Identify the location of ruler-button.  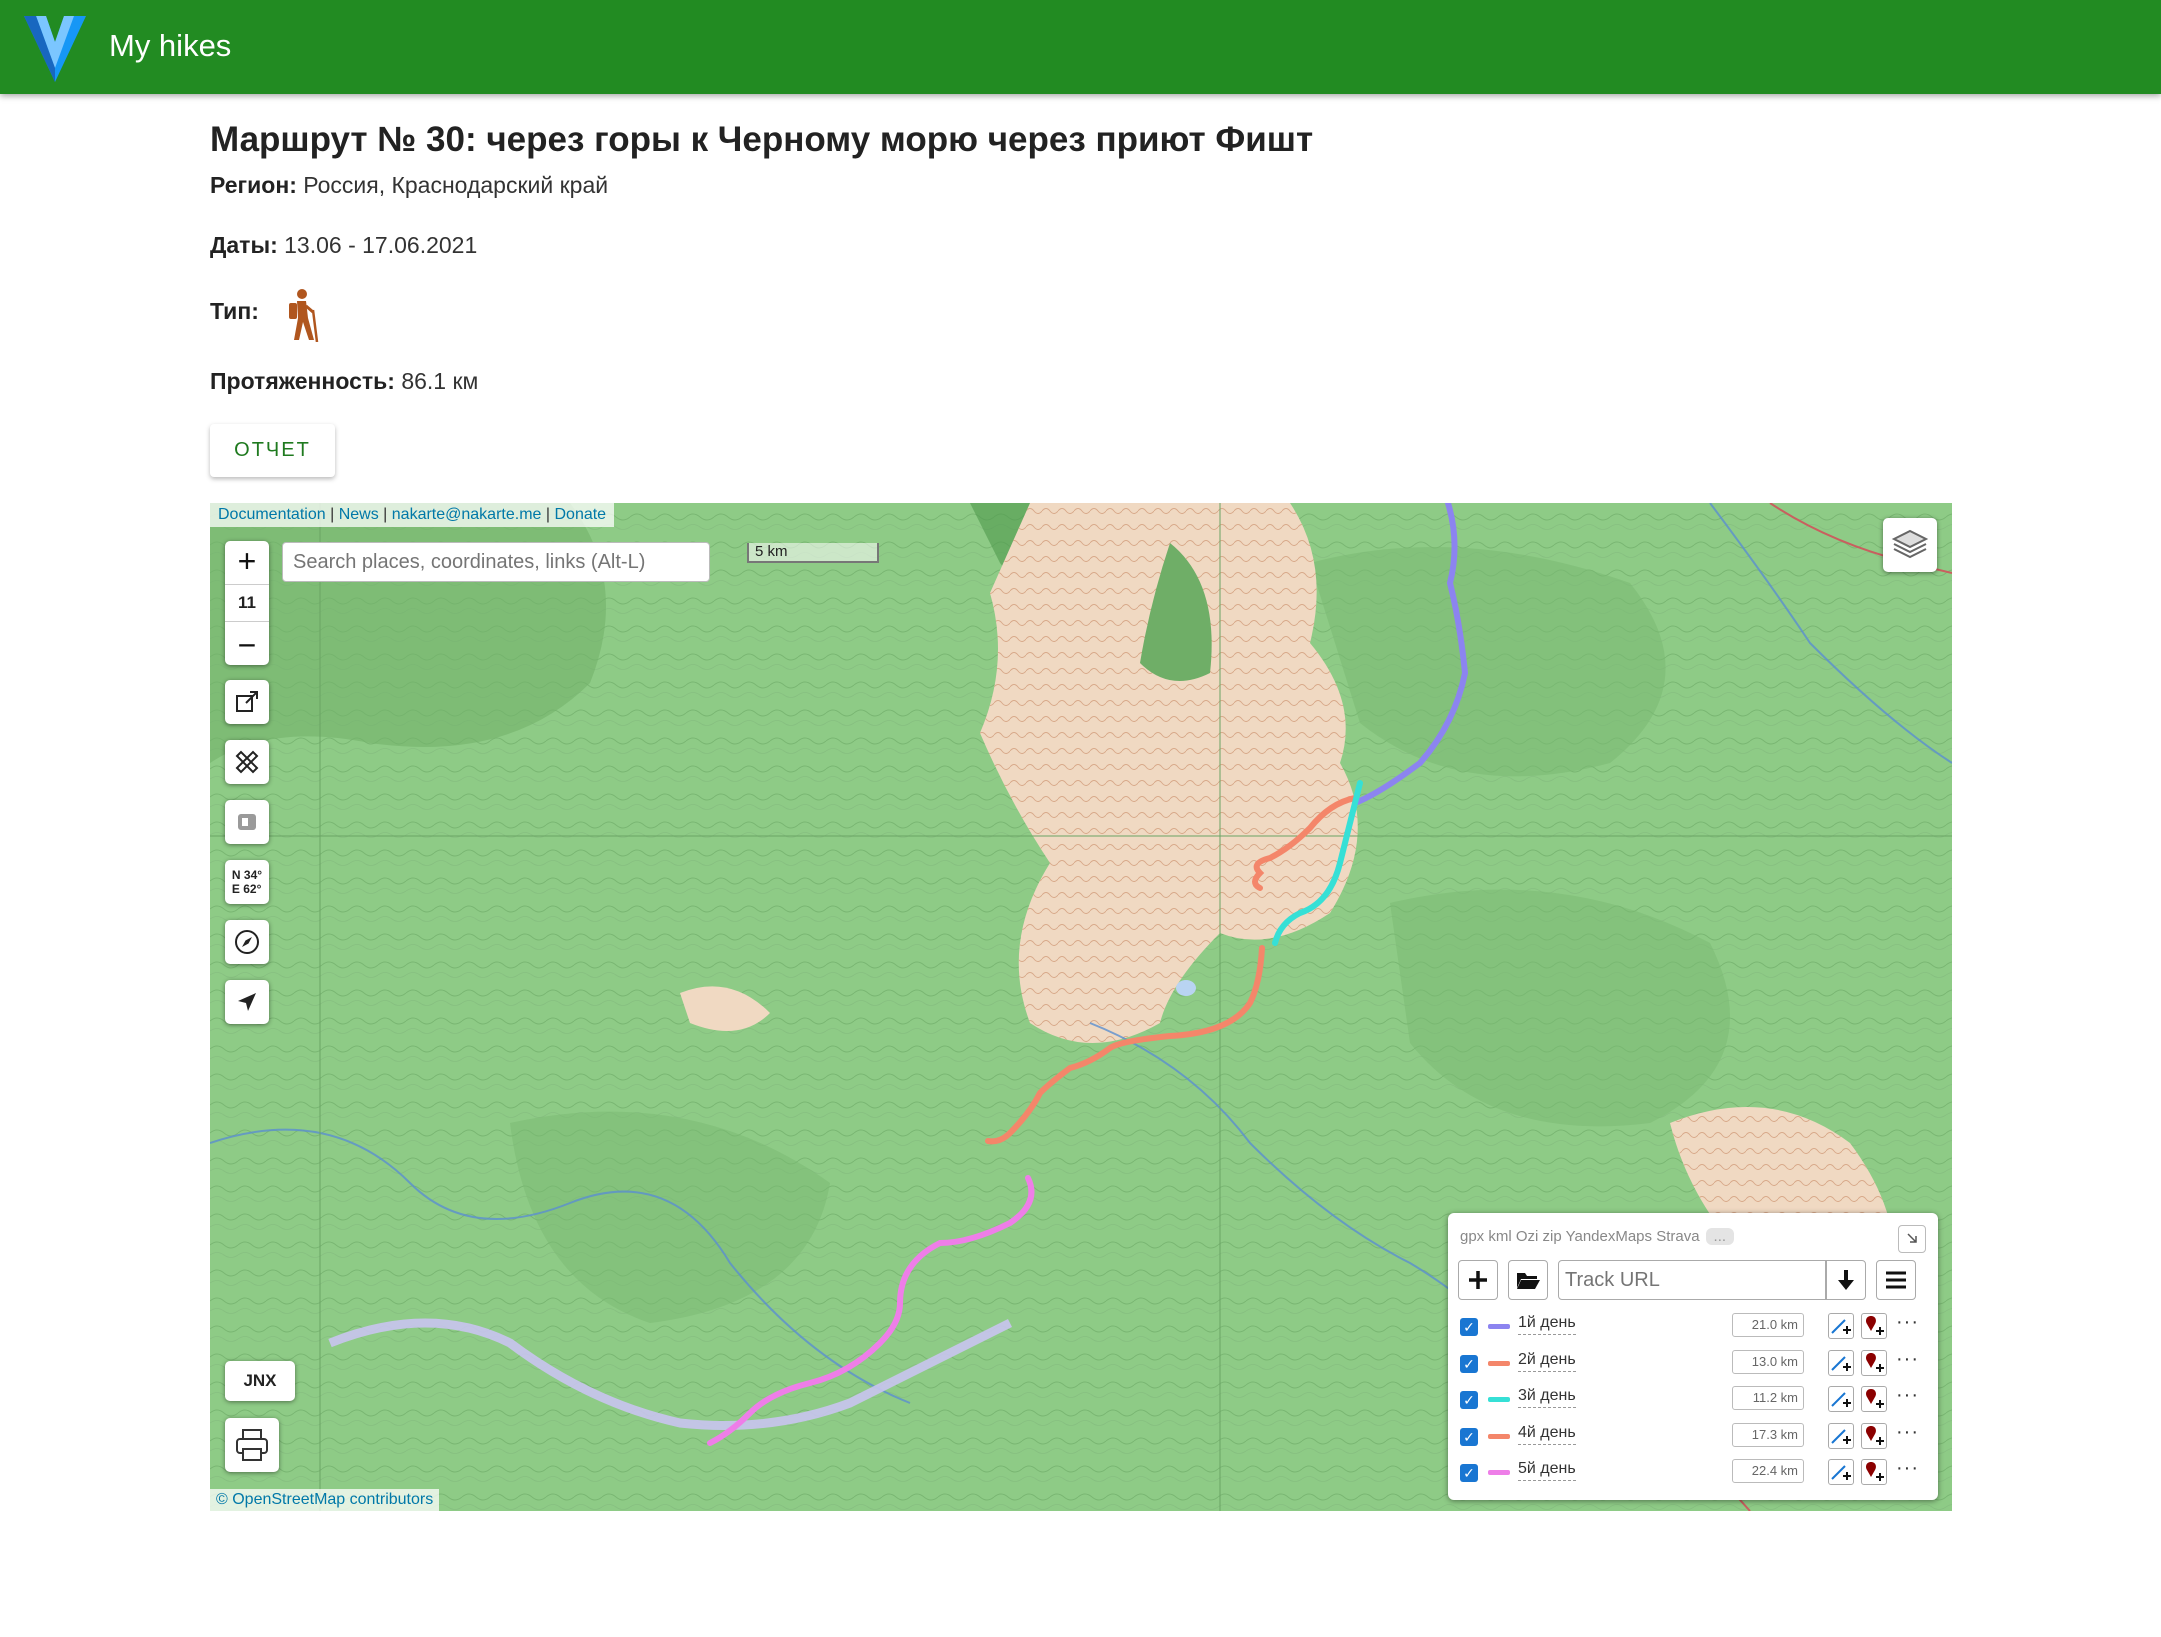
(247, 762).